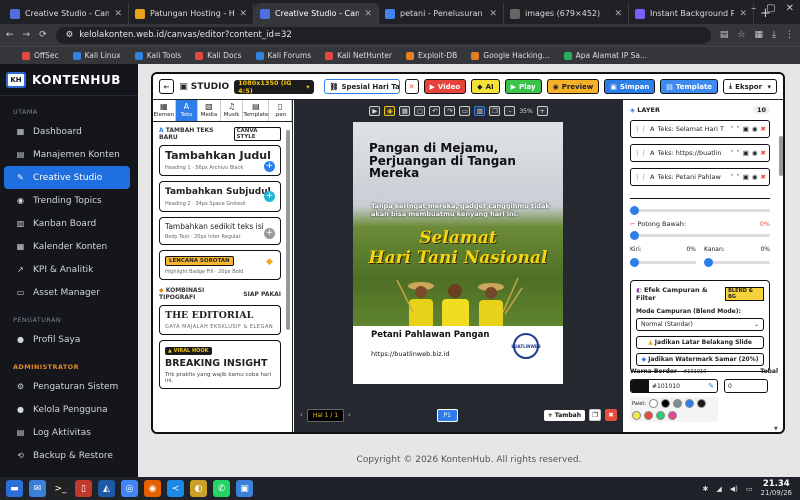  Describe the element at coordinates (67, 292) in the screenshot. I see `sidebar-item: ▭ Asset Manager` at that location.